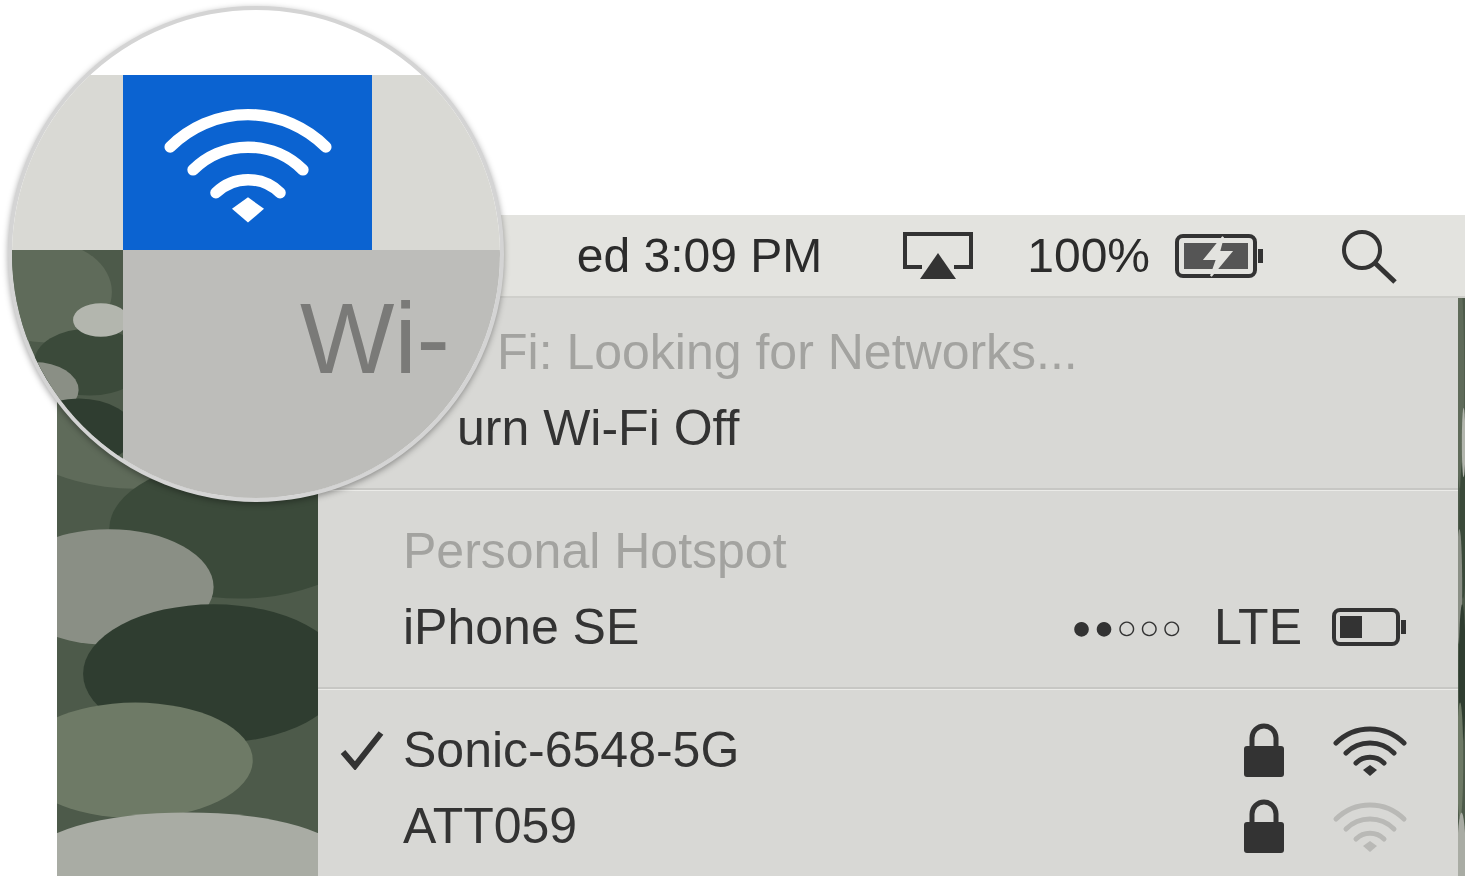 This screenshot has height=876, width=1470. What do you see at coordinates (1088, 255) in the screenshot?
I see `battery-percentage: 100%` at bounding box center [1088, 255].